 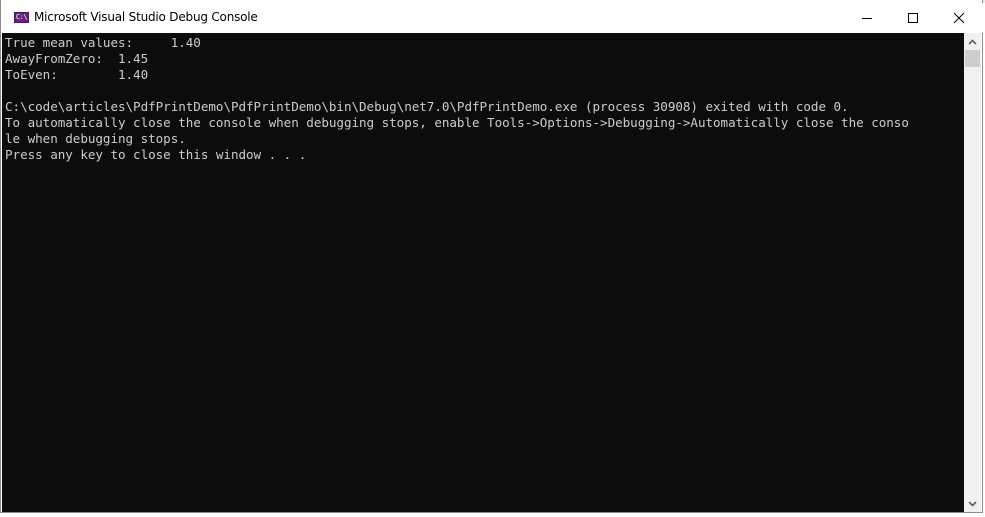 I want to click on console-app-icon: C:\, so click(x=21, y=17).